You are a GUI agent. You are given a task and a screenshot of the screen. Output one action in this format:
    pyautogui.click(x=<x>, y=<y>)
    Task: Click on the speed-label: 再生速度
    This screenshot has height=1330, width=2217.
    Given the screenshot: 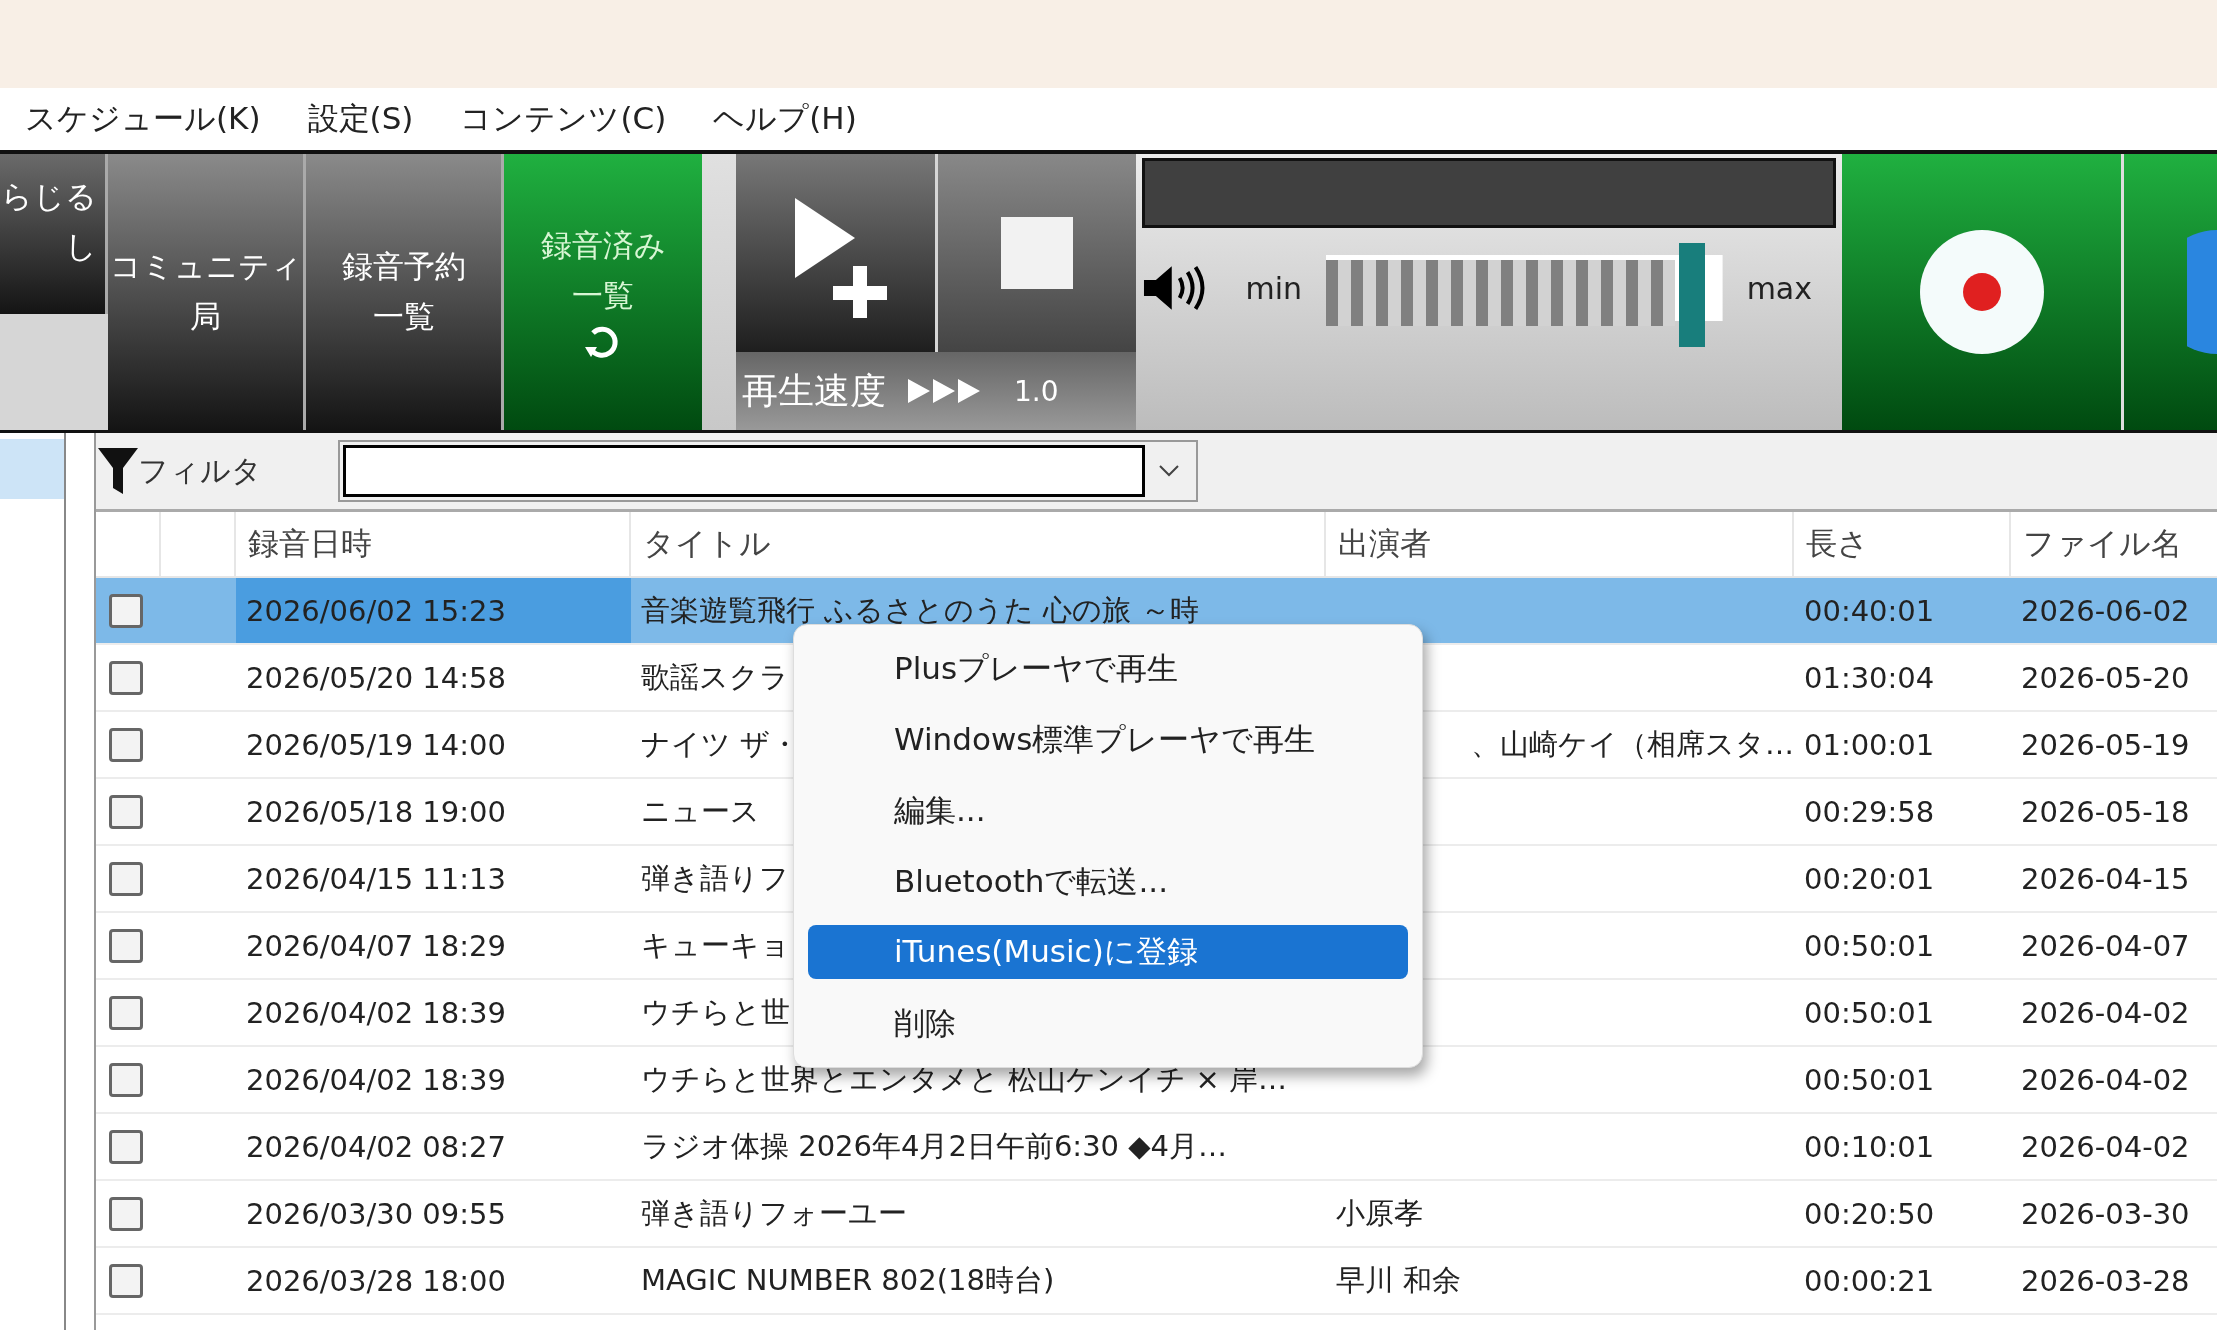 What is the action you would take?
    pyautogui.click(x=814, y=390)
    